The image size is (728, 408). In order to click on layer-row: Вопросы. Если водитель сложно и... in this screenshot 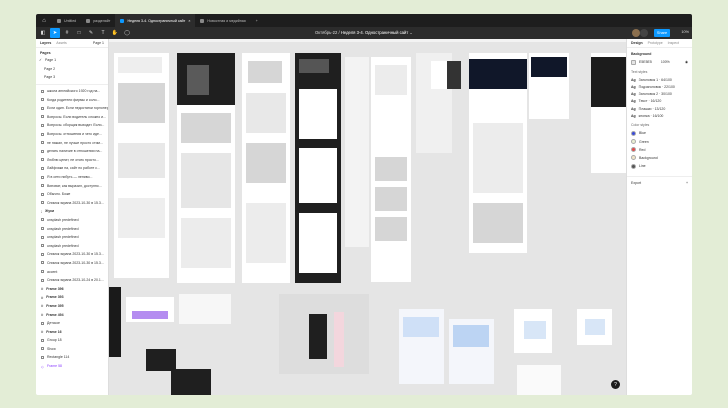, I will do `click(72, 117)`.